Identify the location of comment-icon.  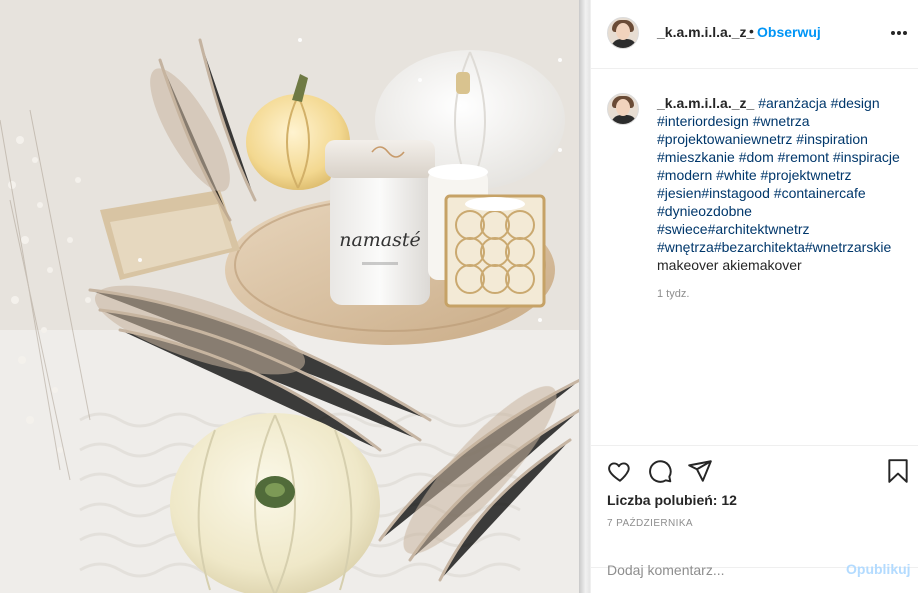
(660, 471).